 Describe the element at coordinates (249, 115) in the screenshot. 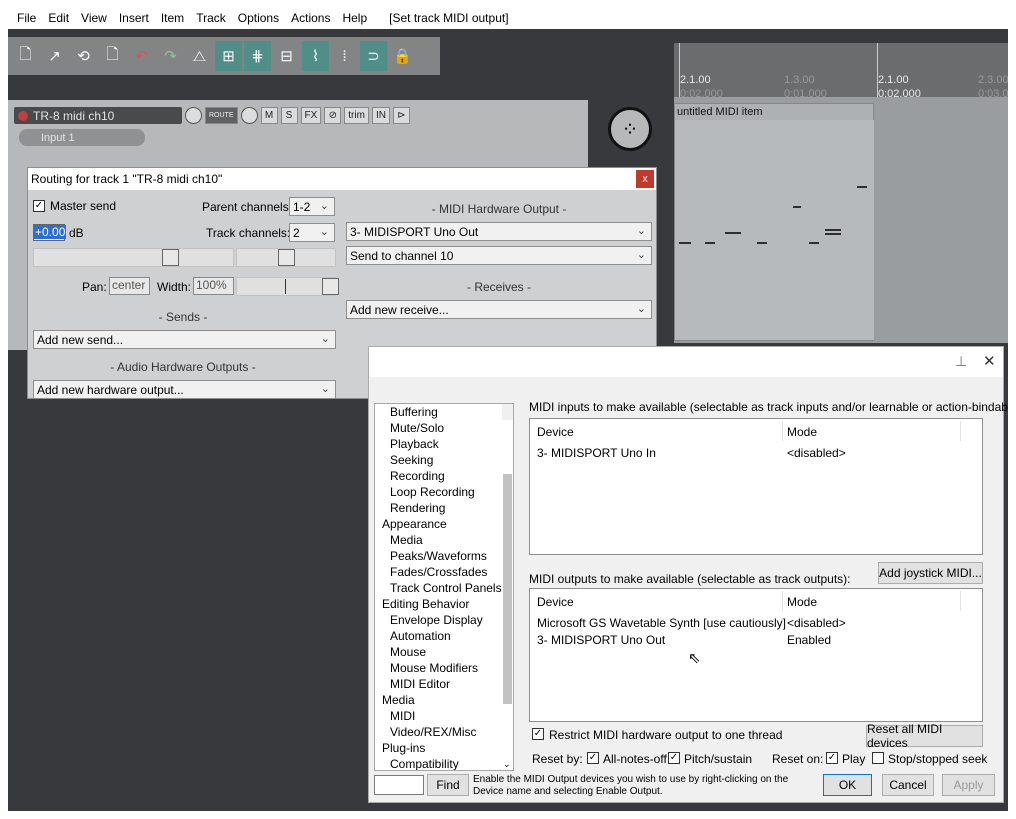

I see `pan-knob` at that location.